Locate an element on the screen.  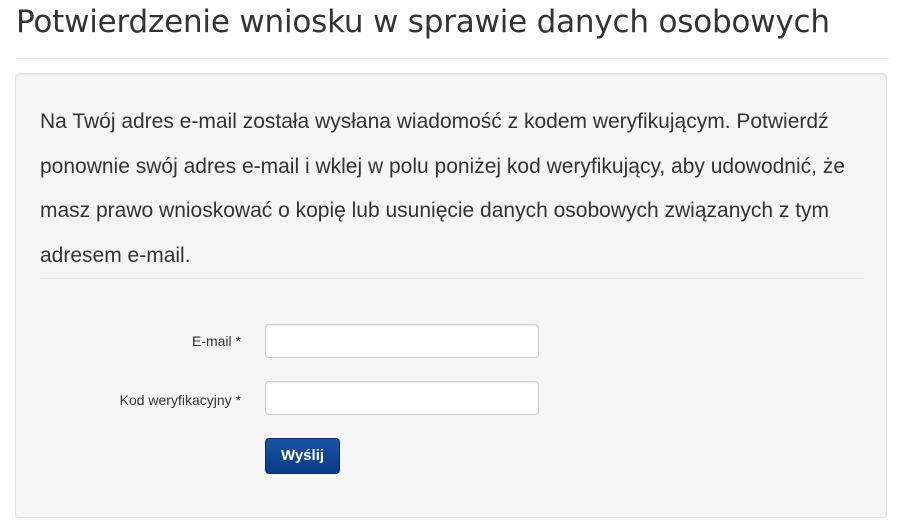
intro-divider is located at coordinates (452, 278).